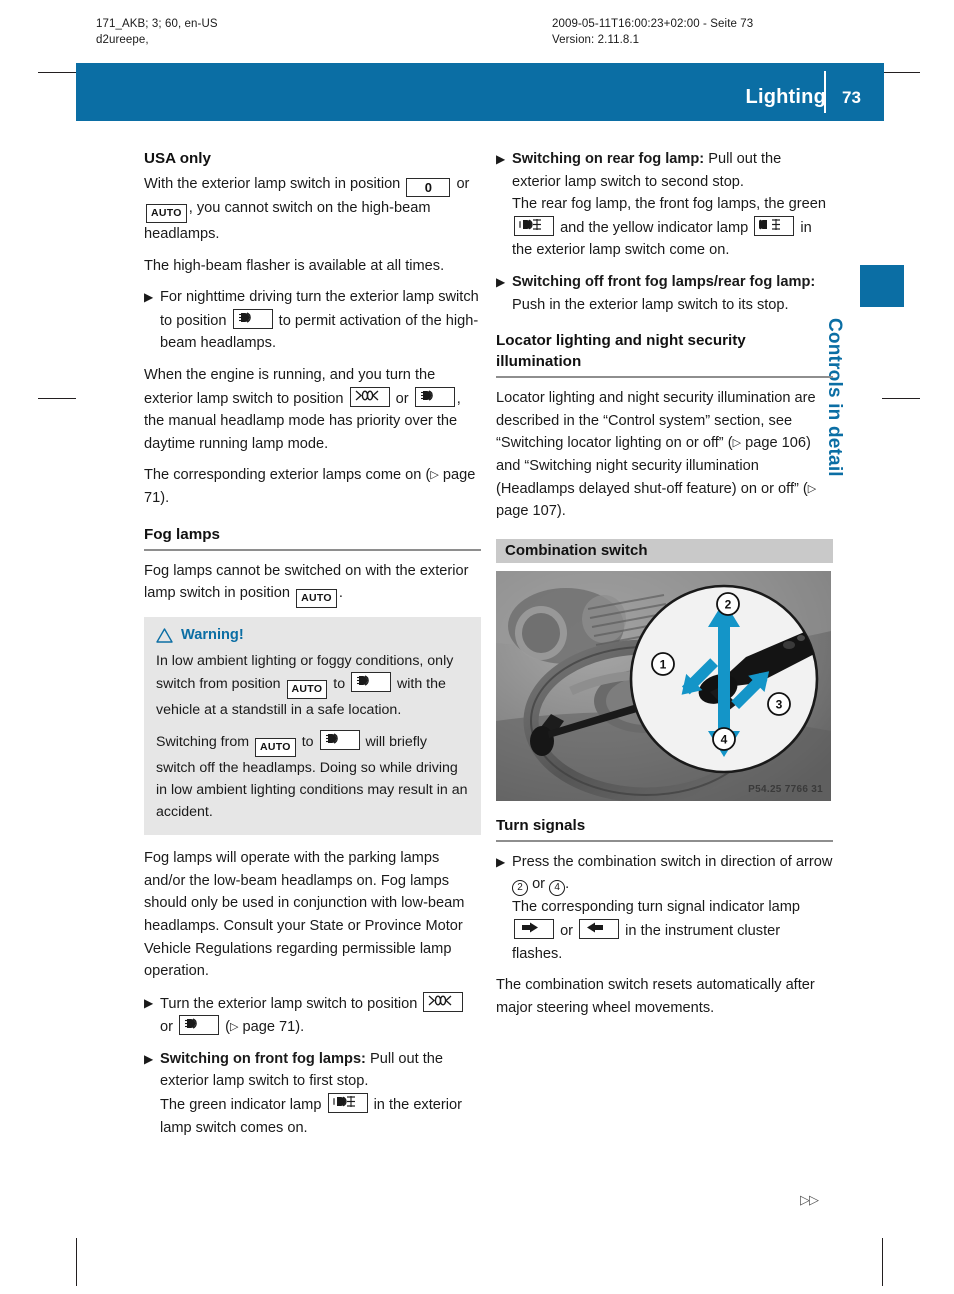 The width and height of the screenshot is (954, 1294). Describe the element at coordinates (241, 1105) in the screenshot. I see `text-b3b: The green indicator lamp` at that location.